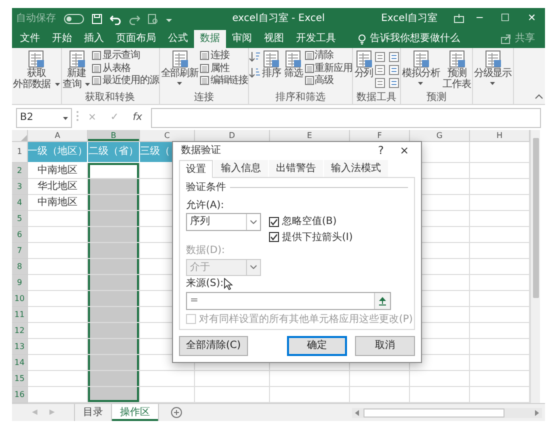 This screenshot has width=553, height=435. Describe the element at coordinates (30, 39) in the screenshot. I see `ribbon-tab: 文件` at that location.